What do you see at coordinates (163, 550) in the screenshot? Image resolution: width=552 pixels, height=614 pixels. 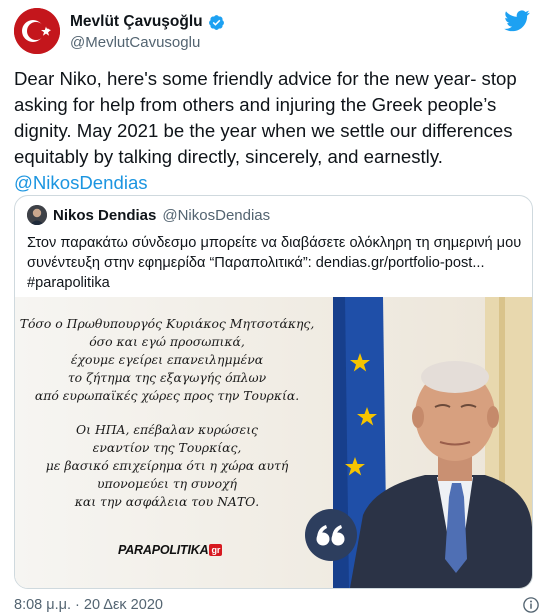 I see `brand-name: PARAPOLITIKA` at bounding box center [163, 550].